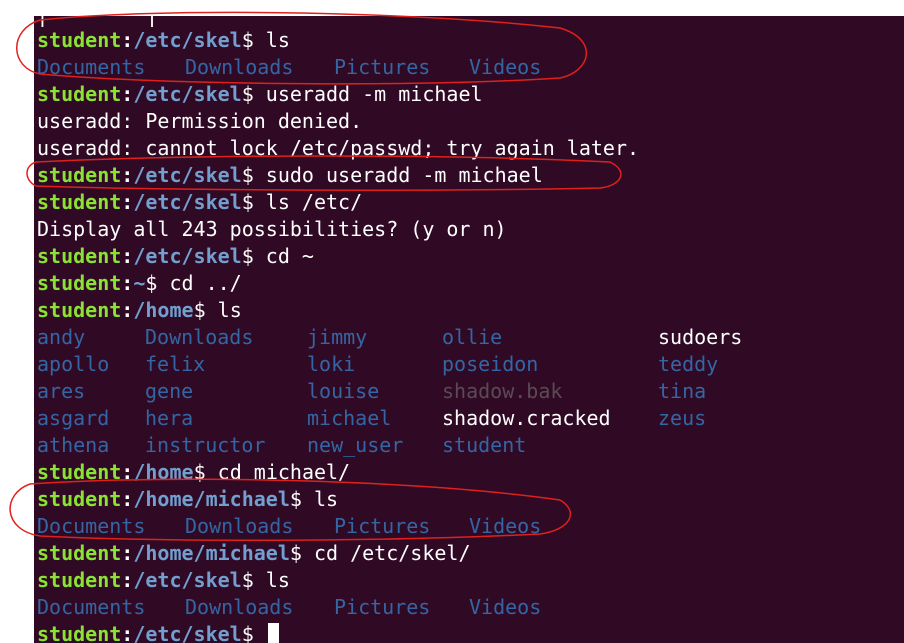 This screenshot has width=904, height=643. What do you see at coordinates (200, 121) in the screenshot?
I see `output-line: useradd: Permission denied.` at bounding box center [200, 121].